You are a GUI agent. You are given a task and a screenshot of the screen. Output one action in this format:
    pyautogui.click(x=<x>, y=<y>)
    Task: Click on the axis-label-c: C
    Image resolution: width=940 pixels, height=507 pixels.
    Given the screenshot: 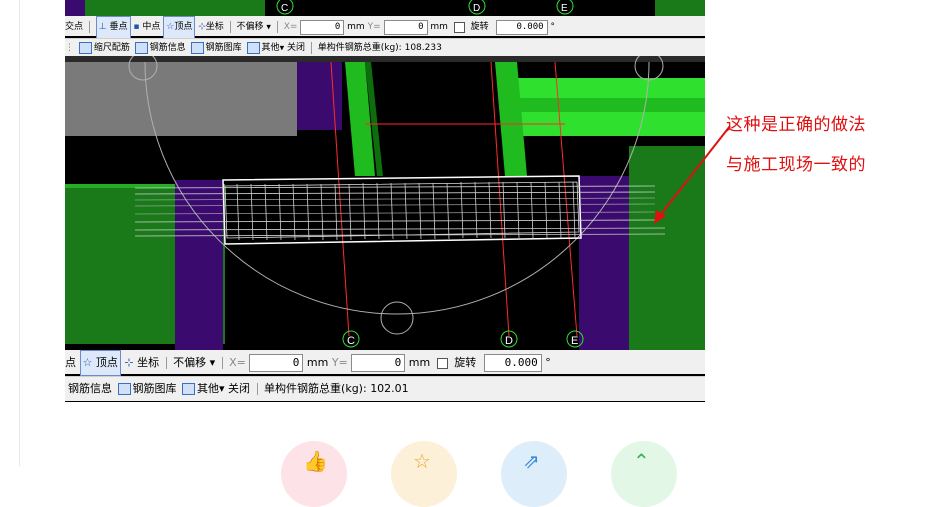 What is the action you would take?
    pyautogui.click(x=284, y=8)
    